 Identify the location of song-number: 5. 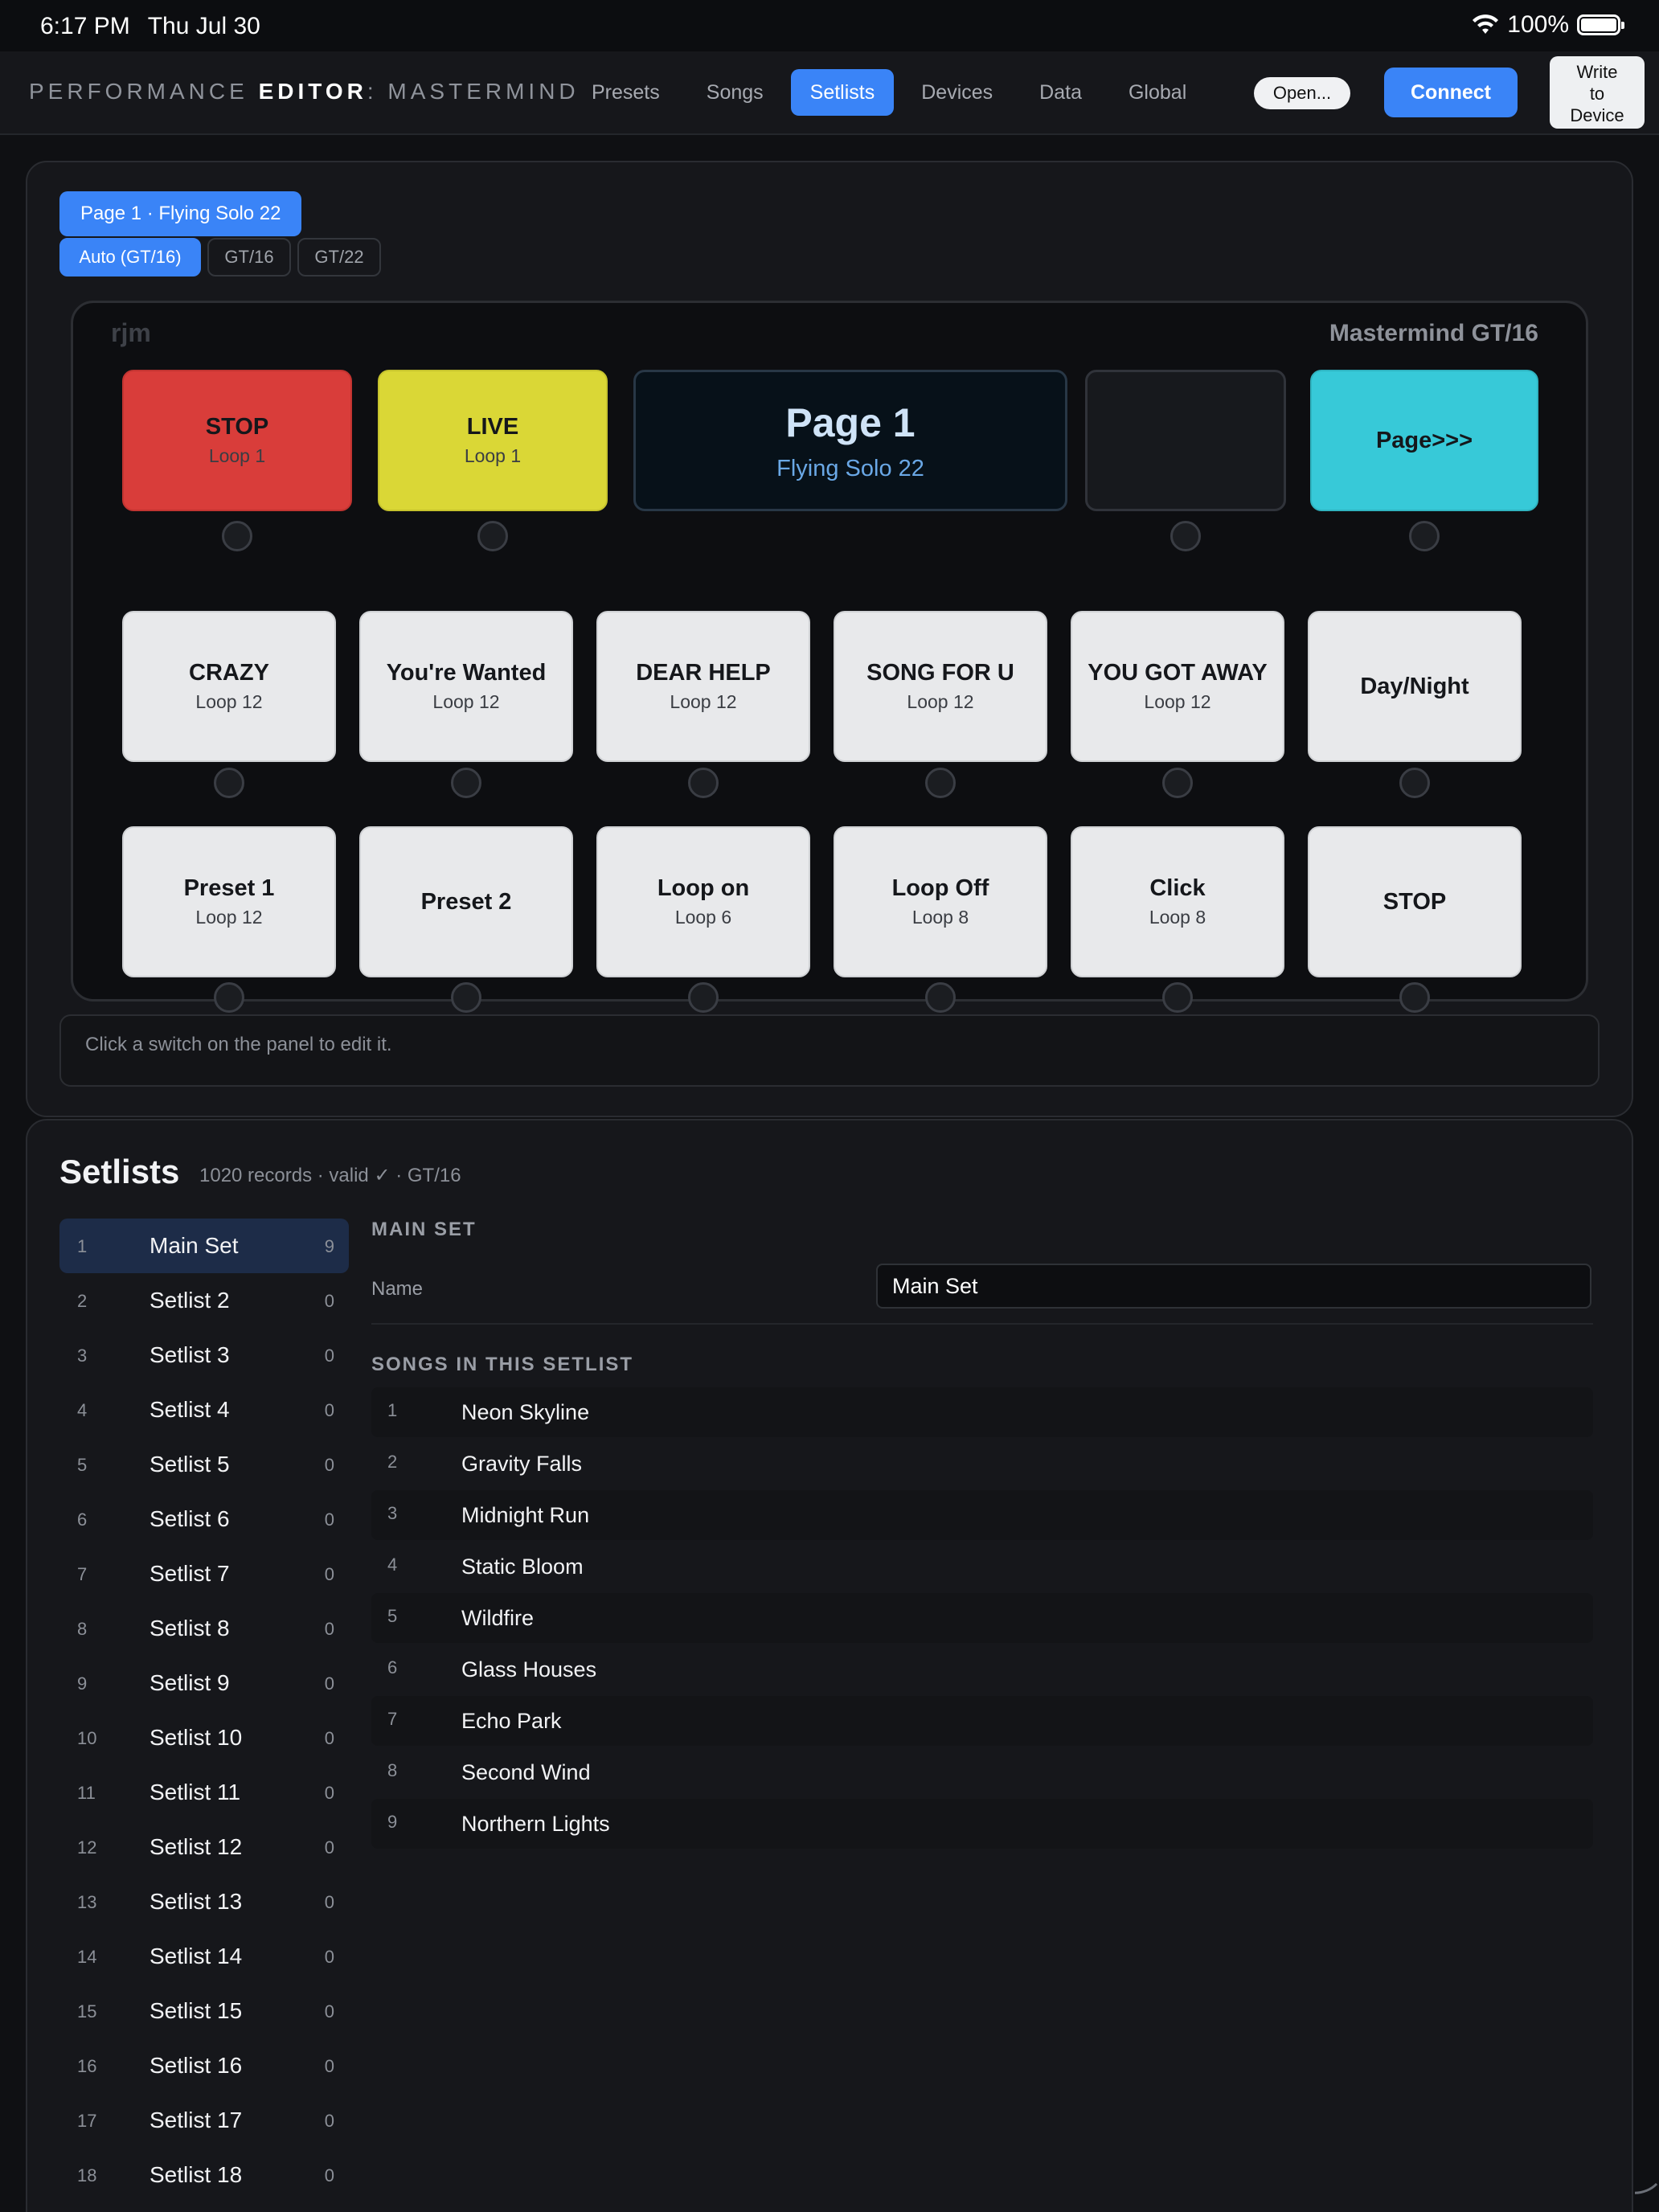
(392, 1616).